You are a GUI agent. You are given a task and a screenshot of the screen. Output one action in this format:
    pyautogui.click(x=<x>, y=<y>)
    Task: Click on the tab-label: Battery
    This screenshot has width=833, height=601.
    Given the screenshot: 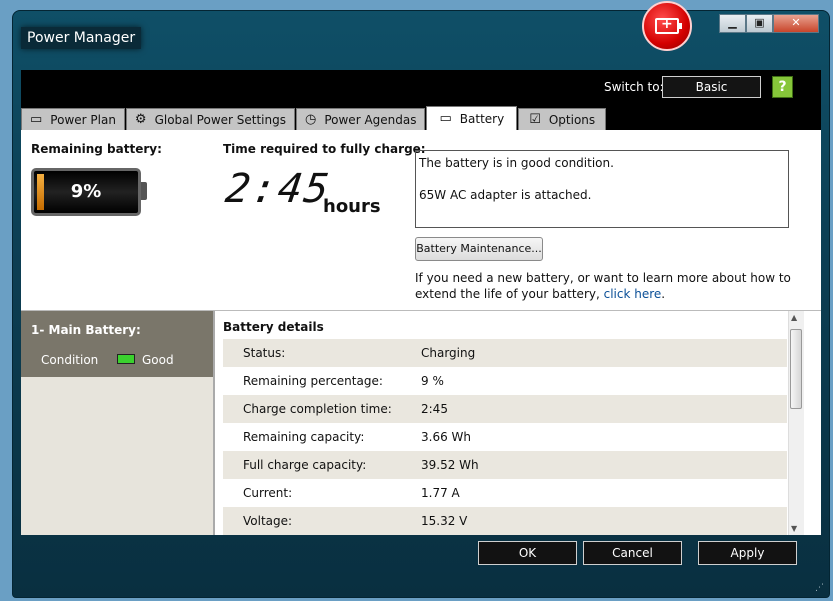 What is the action you would take?
    pyautogui.click(x=482, y=118)
    